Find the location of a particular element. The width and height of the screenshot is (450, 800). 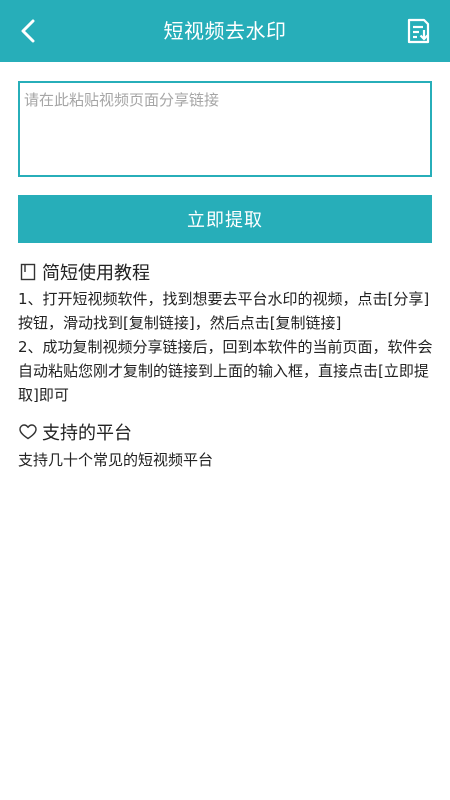

download-list-icon is located at coordinates (418, 31).